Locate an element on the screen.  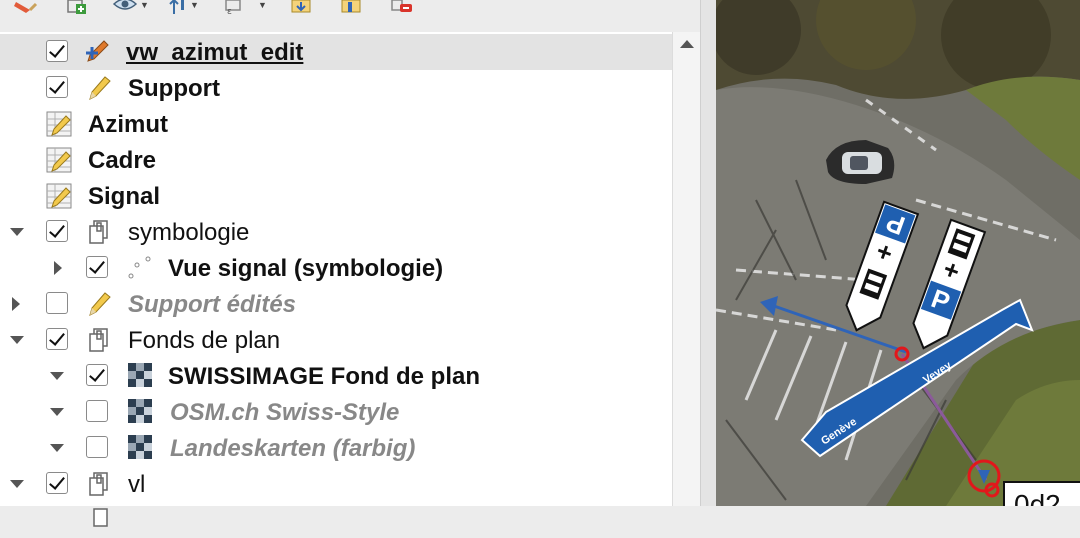
layer-label: OSM.ch Swiss-Style is located at coordinates (285, 412).